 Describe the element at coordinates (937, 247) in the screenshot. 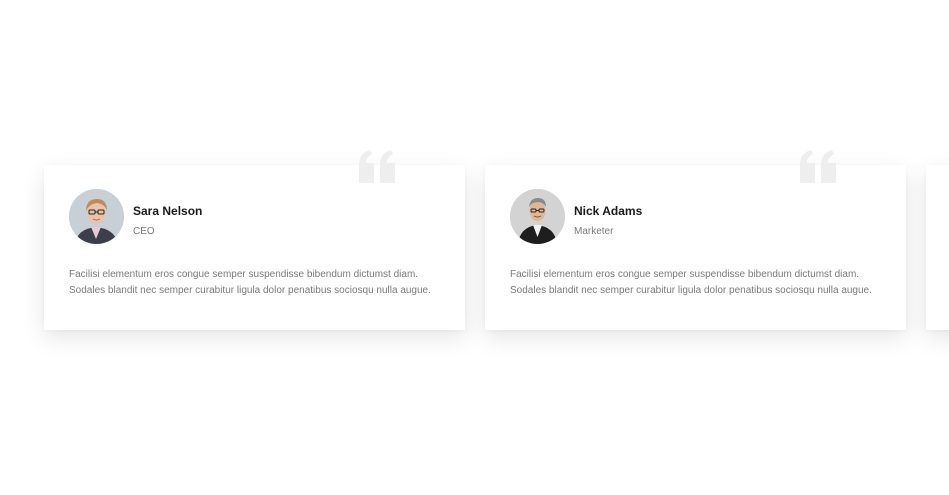

I see `testimonial-card-partial` at that location.